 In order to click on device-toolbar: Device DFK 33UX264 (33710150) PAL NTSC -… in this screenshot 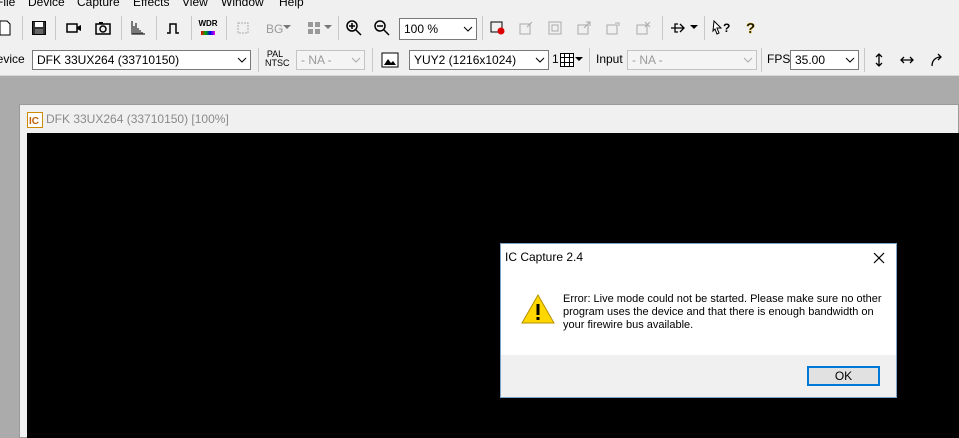, I will do `click(479, 60)`.